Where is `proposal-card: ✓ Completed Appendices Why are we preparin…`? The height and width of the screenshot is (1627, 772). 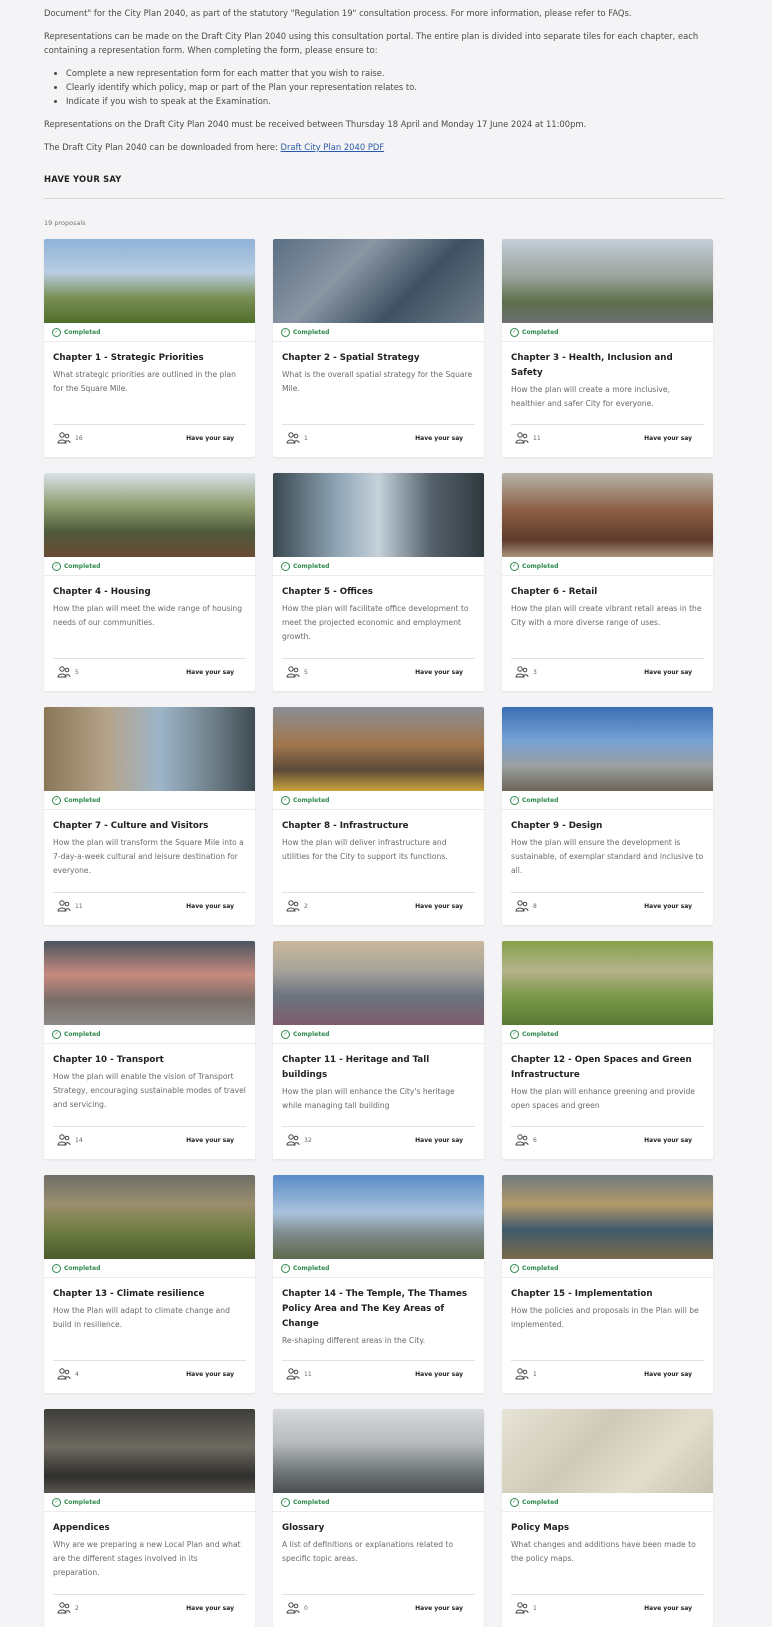 proposal-card: ✓ Completed Appendices Why are we preparin… is located at coordinates (149, 1518).